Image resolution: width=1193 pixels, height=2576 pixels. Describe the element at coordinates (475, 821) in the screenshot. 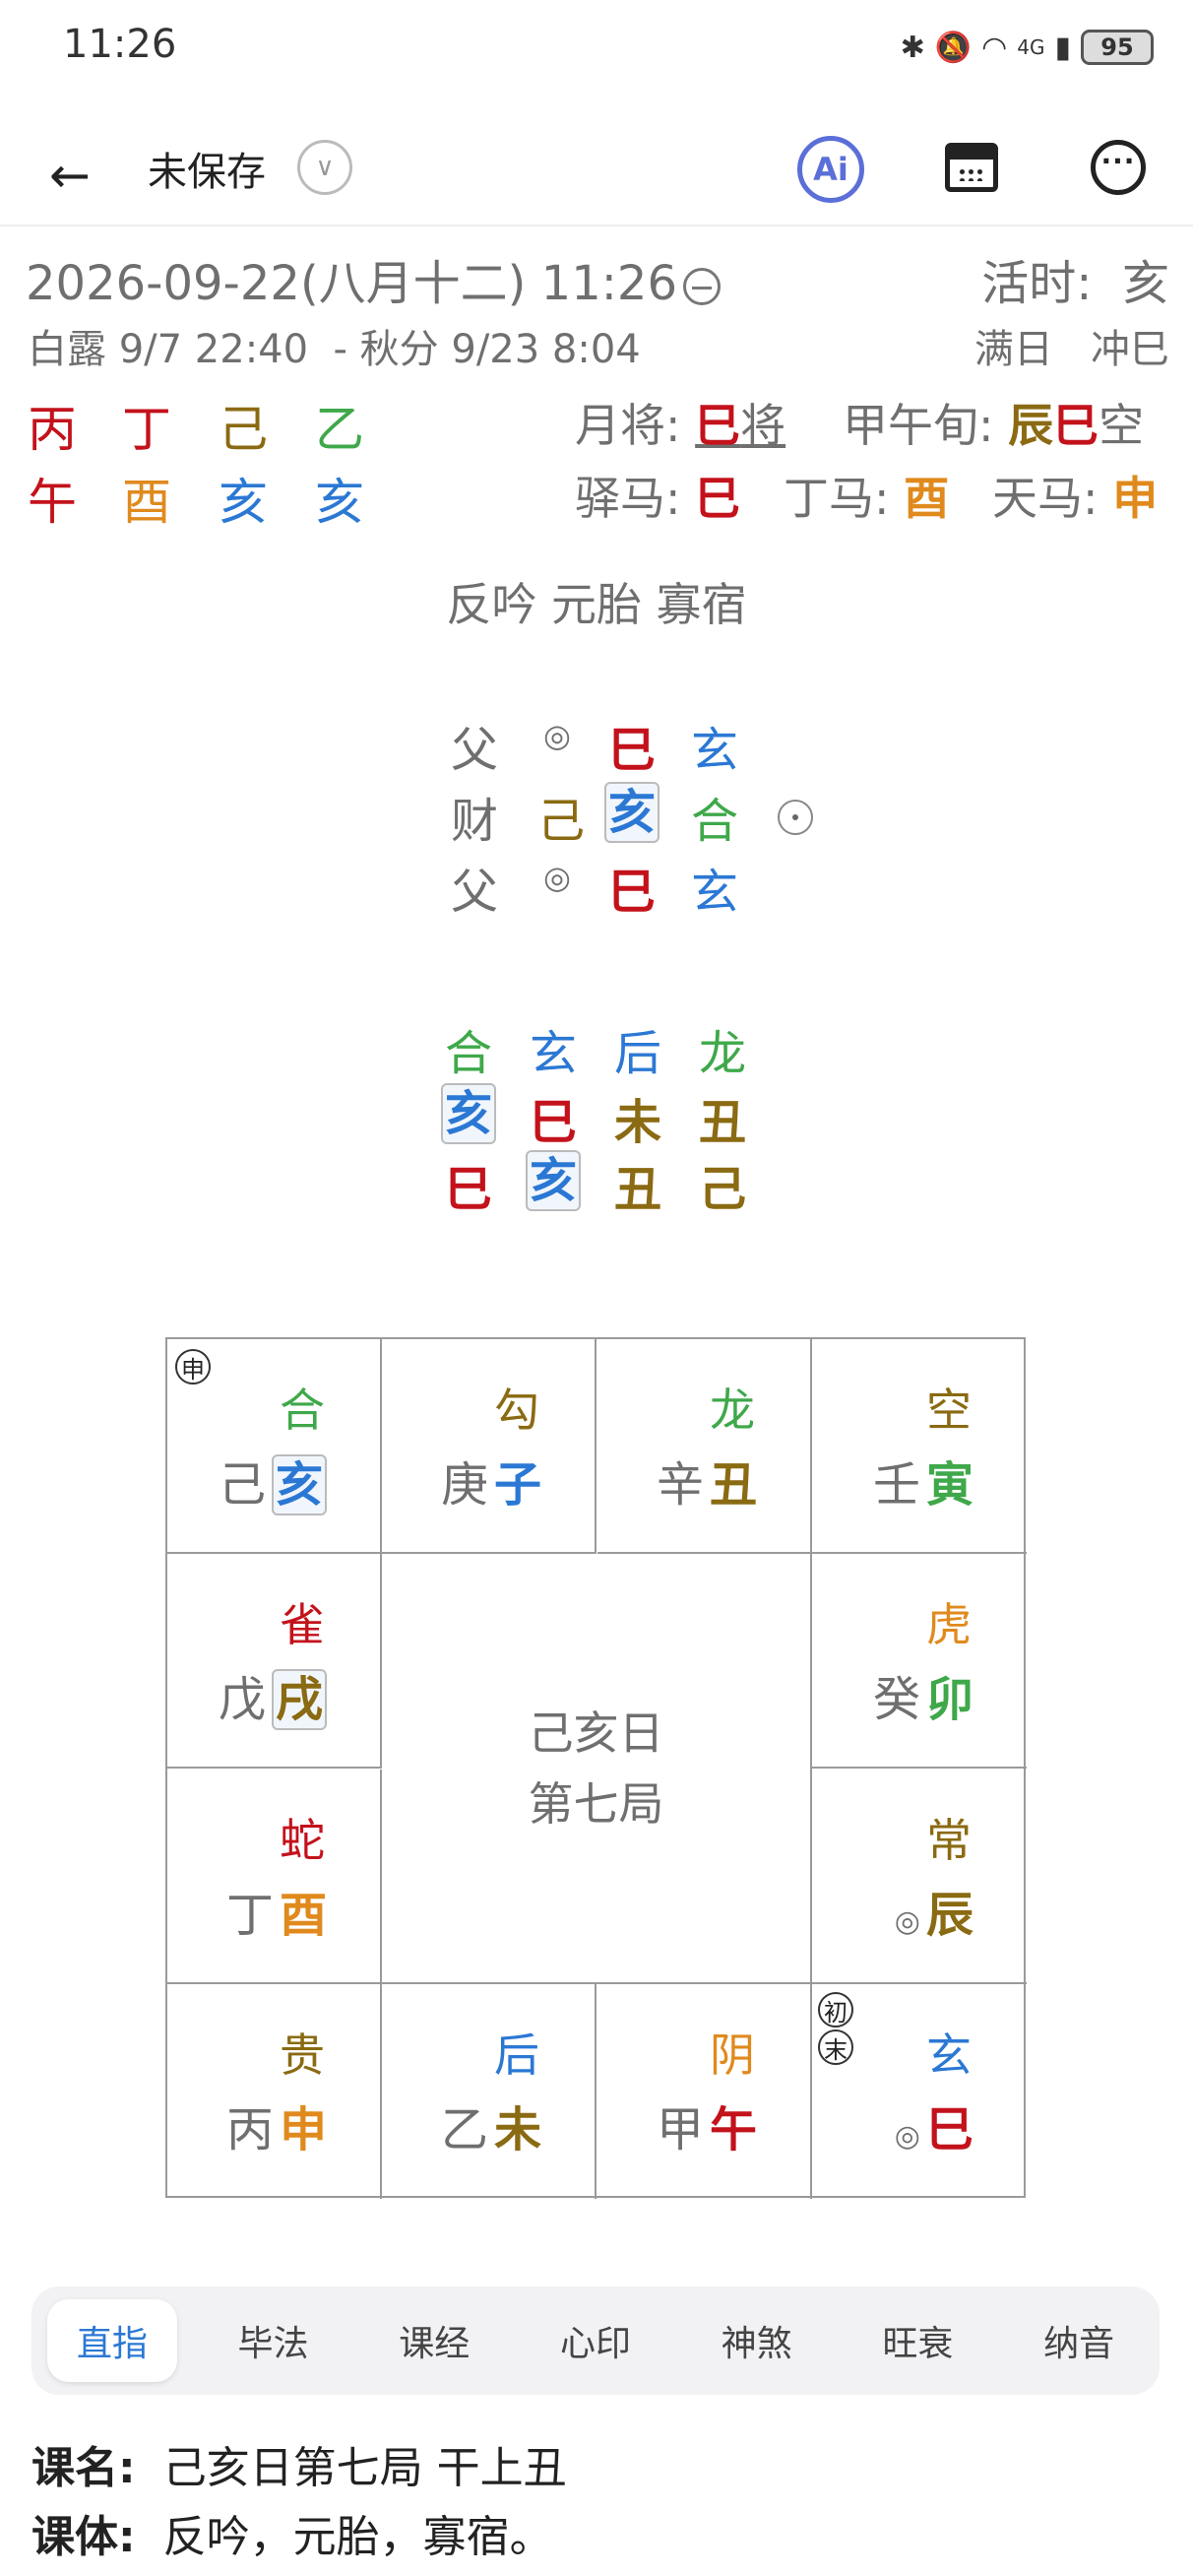

I see `transmission-relation: 财` at that location.